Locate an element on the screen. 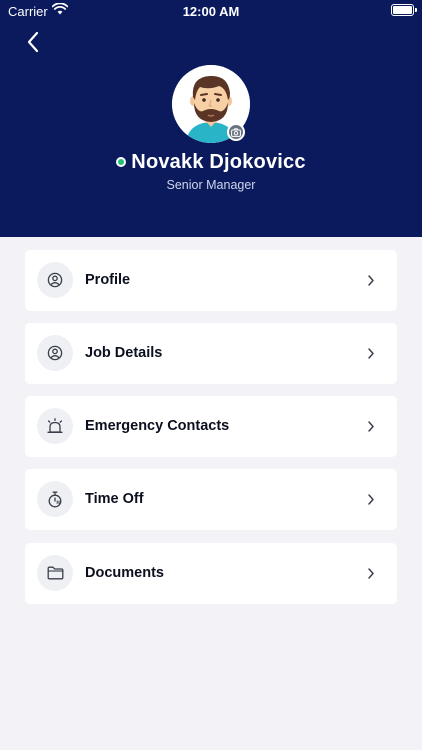  status-time: 12:00 AM is located at coordinates (211, 11).